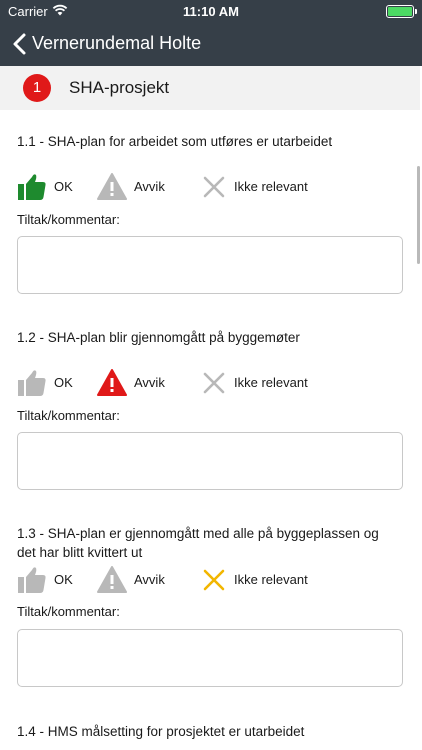 The image size is (422, 750). I want to click on status-bar: Carrier 11:10 AM, so click(211, 11).